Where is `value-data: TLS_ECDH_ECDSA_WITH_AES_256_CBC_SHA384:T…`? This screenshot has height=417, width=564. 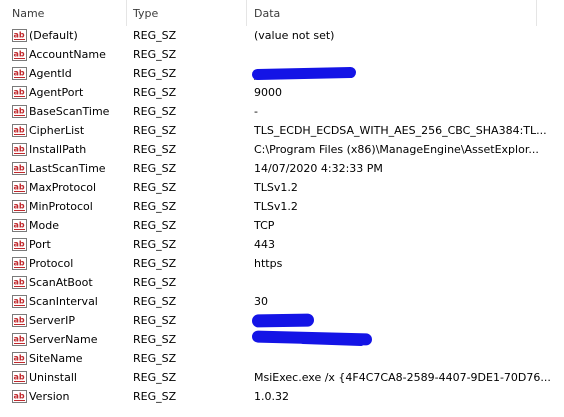
value-data: TLS_ECDH_ECDSA_WITH_AES_256_CBC_SHA384:T… is located at coordinates (400, 130).